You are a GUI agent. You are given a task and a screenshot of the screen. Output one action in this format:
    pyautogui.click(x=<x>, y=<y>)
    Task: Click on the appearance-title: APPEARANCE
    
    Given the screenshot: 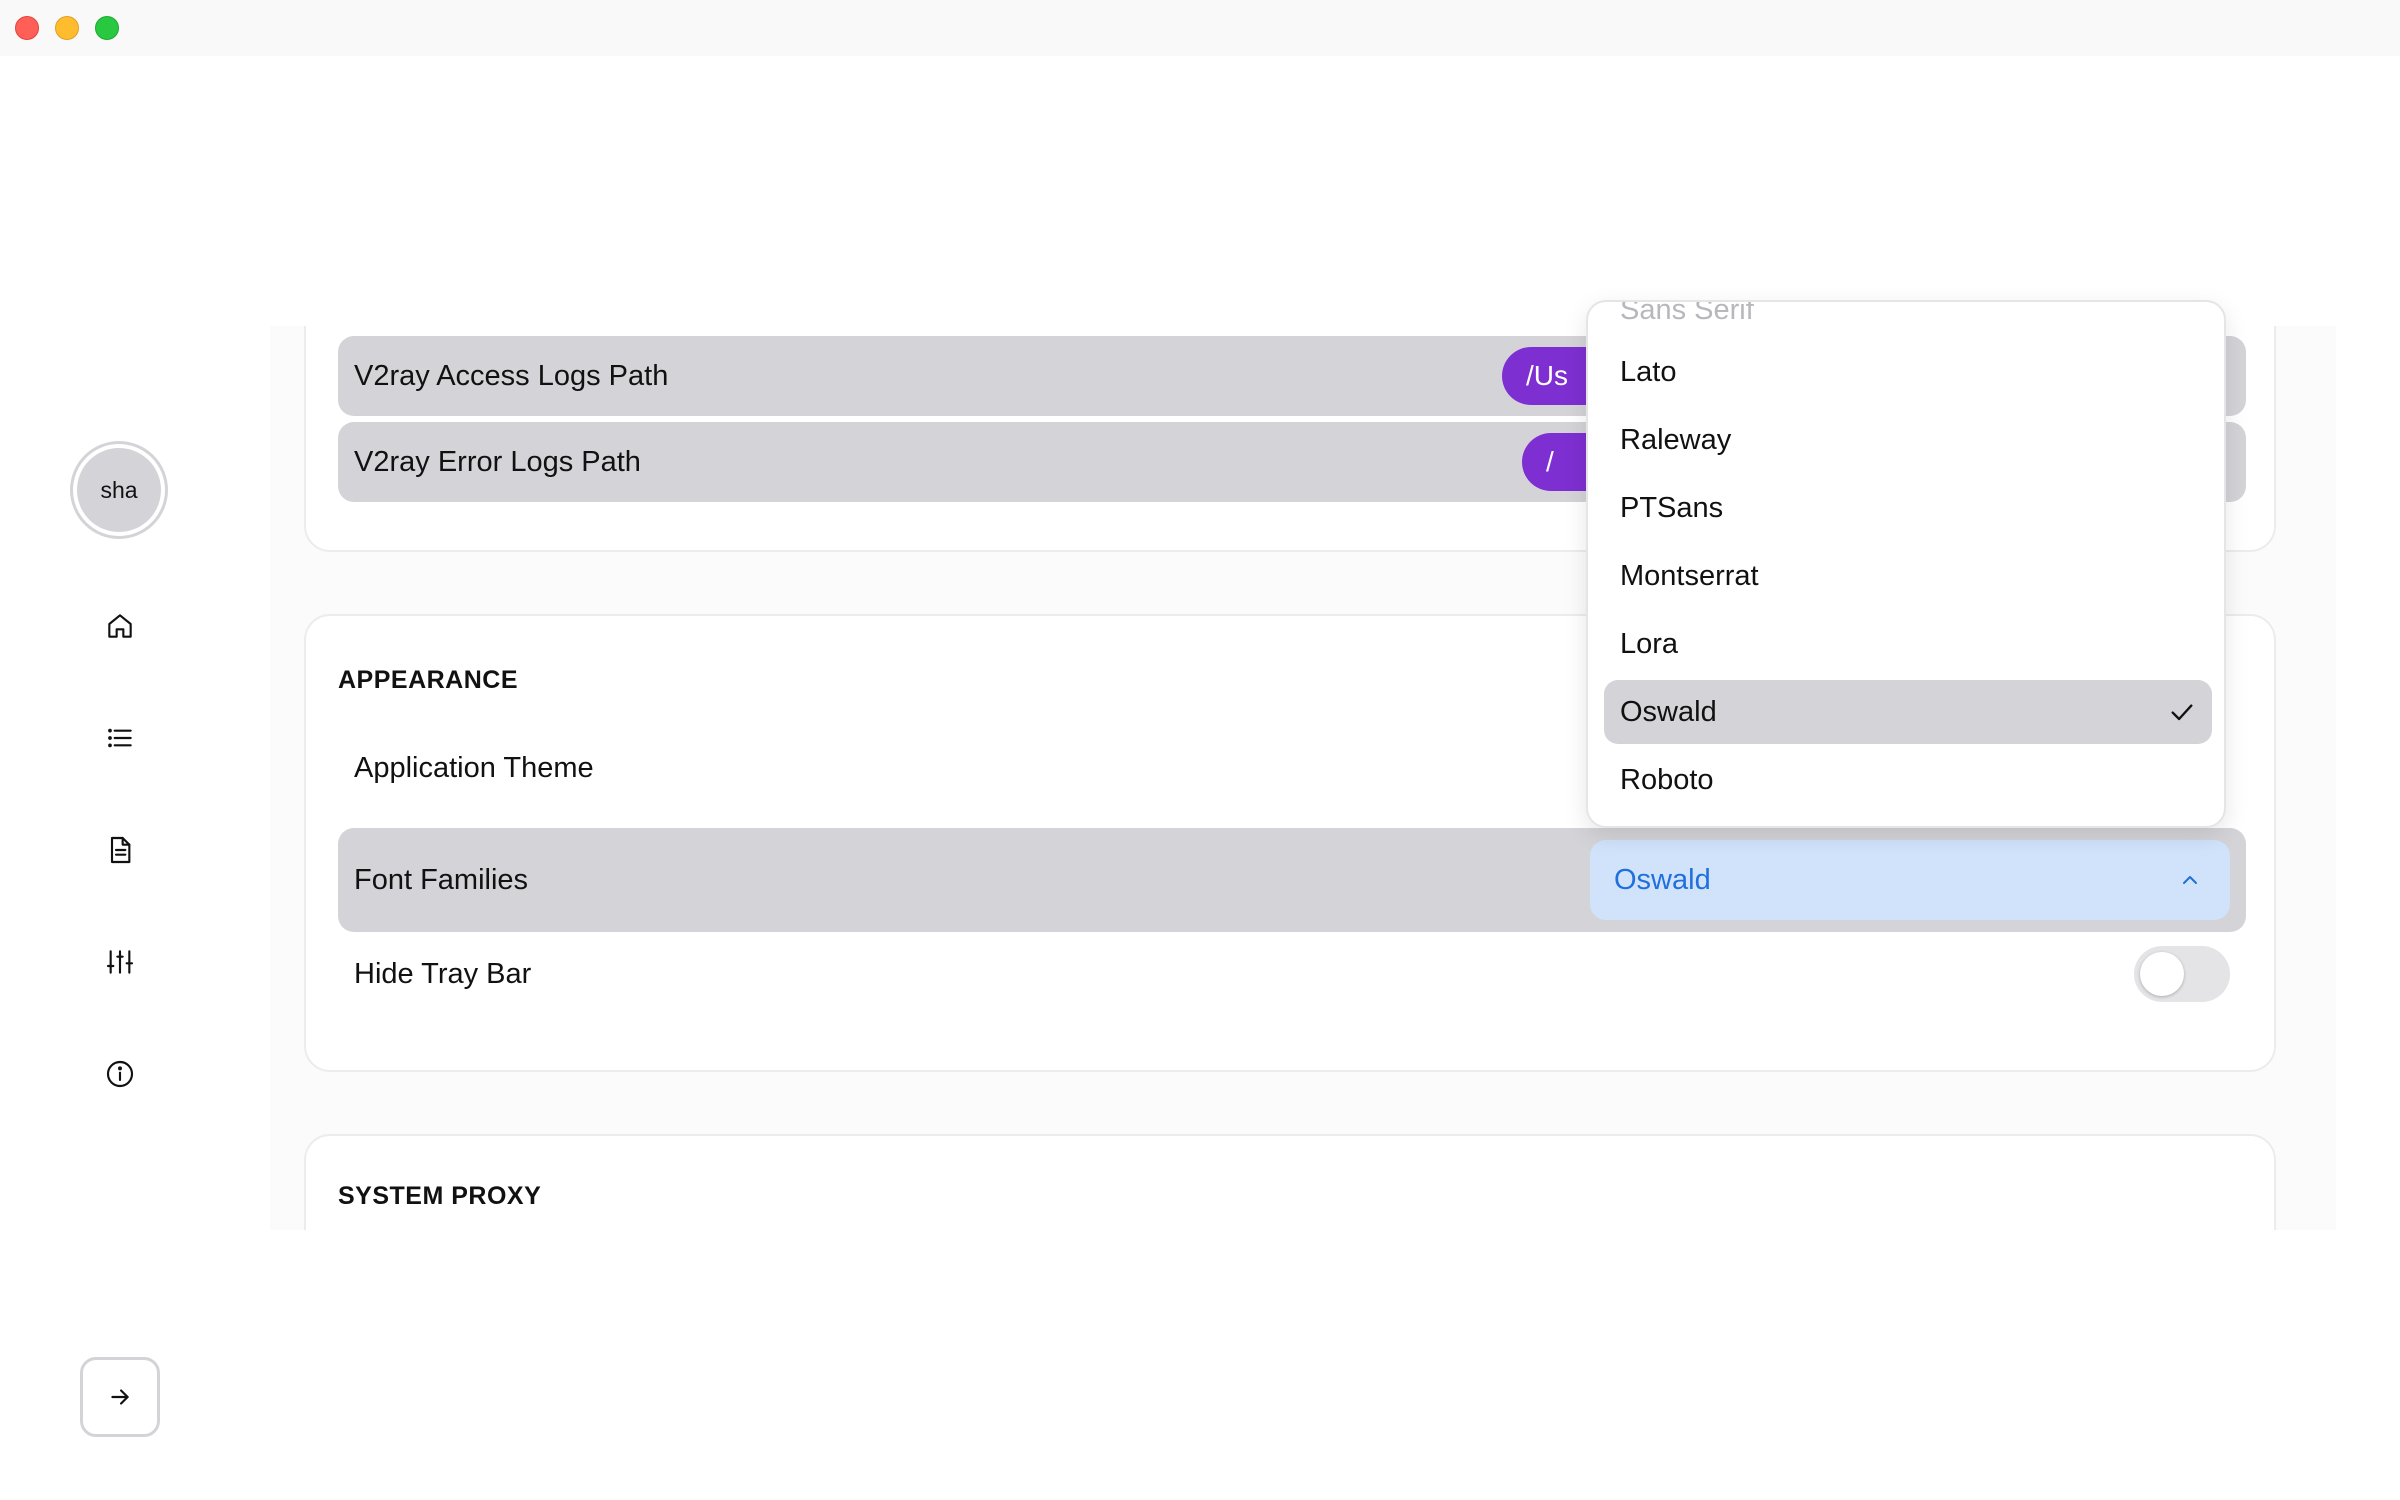 What is the action you would take?
    pyautogui.click(x=428, y=680)
    